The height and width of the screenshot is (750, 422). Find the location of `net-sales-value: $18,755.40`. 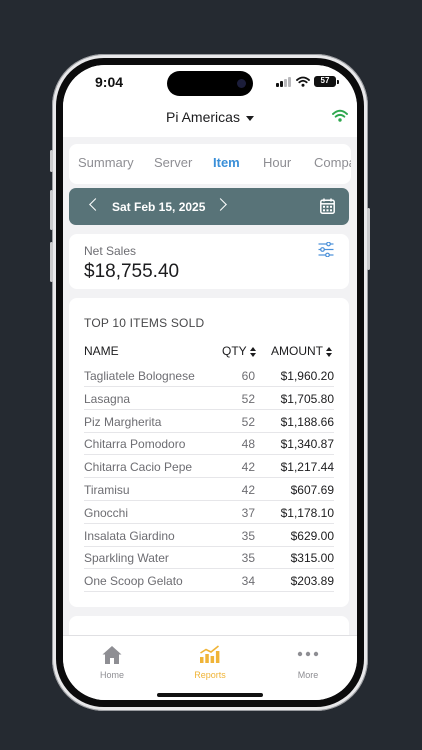

net-sales-value: $18,755.40 is located at coordinates (132, 271).